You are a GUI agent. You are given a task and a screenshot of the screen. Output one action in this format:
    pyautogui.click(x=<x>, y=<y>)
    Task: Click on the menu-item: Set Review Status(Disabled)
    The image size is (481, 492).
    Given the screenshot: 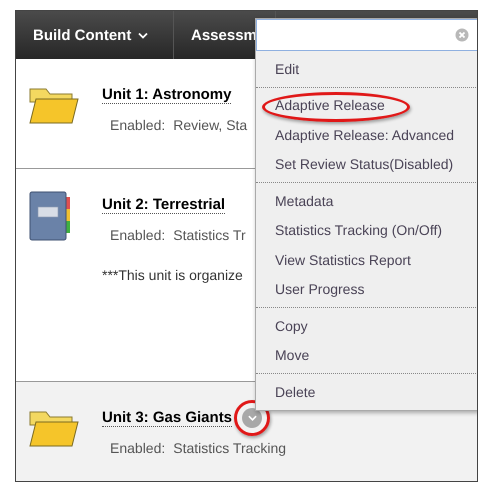 What is the action you would take?
    pyautogui.click(x=364, y=164)
    